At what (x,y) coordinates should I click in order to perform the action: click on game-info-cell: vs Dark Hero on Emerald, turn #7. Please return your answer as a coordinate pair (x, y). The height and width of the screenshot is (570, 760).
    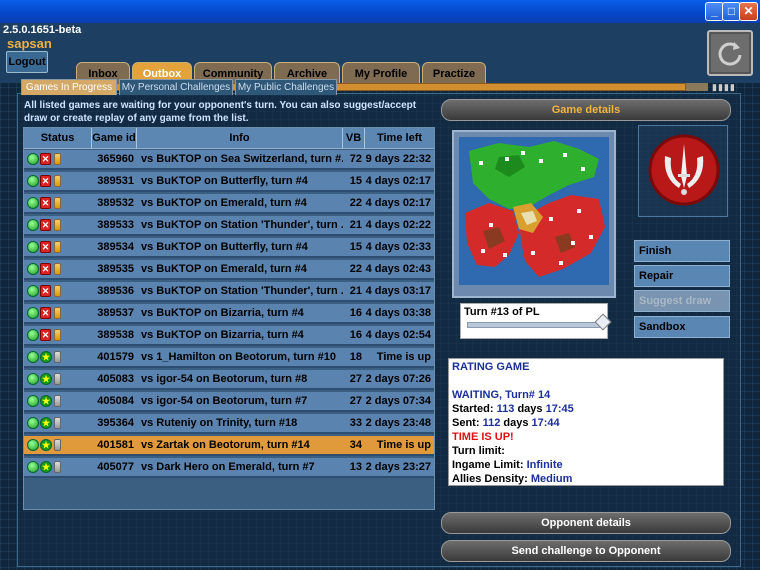
    Looking at the image, I should click on (228, 467).